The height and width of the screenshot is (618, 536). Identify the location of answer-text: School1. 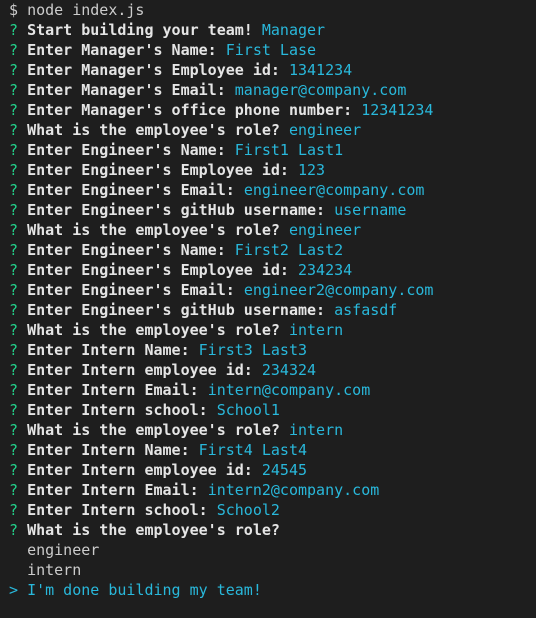
(248, 410).